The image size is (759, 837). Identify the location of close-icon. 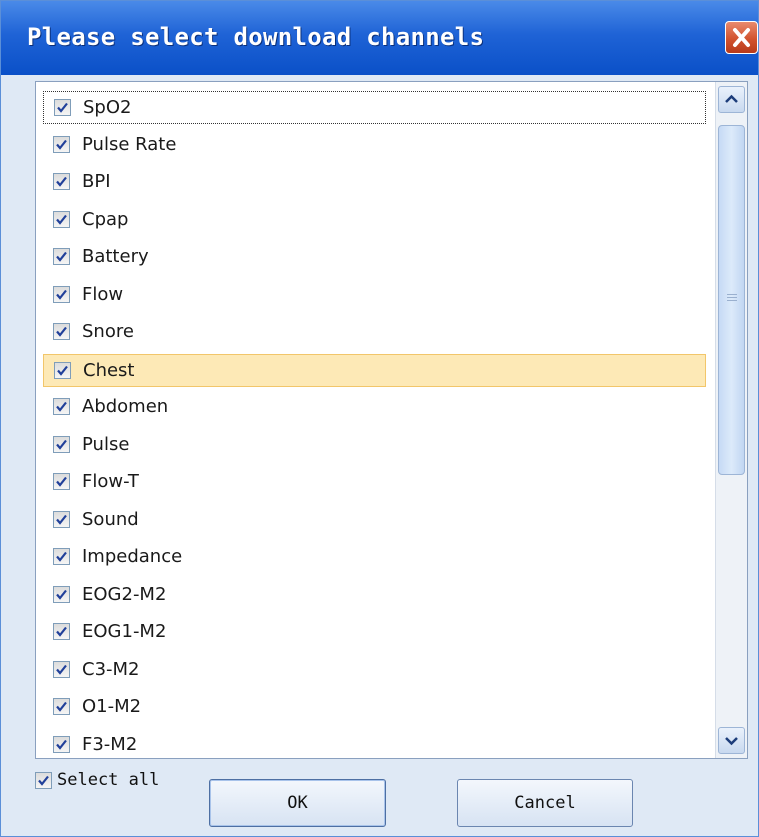
(741, 37).